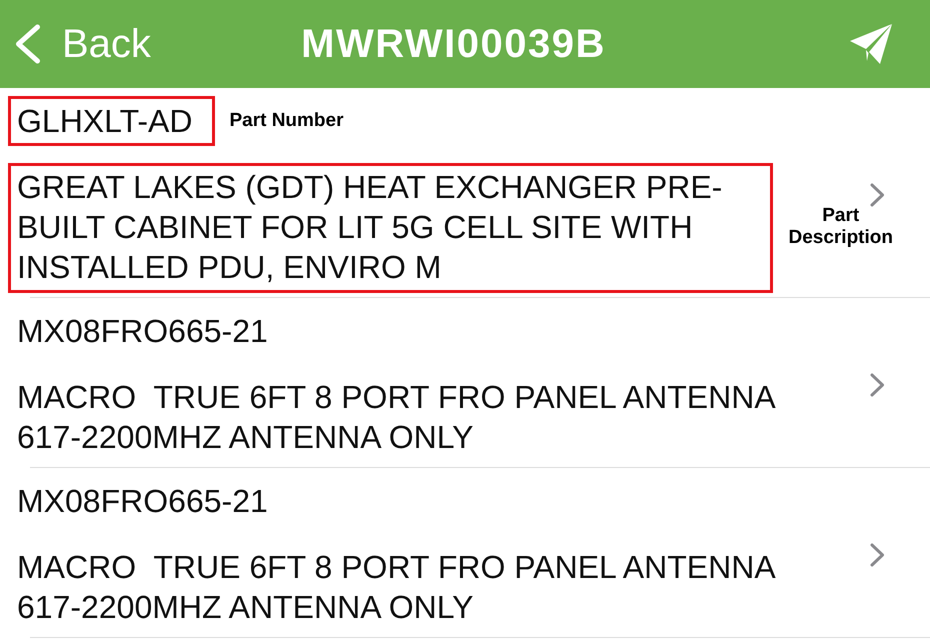 The height and width of the screenshot is (640, 930). What do you see at coordinates (370, 227) in the screenshot?
I see `part-description: GREAT LAKES (GDT) HEAT EXCHANGER PRE-BUILT CABINET FOR LIT 5G CELL SITE WITH INSTALLED PDU, ENVIRO M` at bounding box center [370, 227].